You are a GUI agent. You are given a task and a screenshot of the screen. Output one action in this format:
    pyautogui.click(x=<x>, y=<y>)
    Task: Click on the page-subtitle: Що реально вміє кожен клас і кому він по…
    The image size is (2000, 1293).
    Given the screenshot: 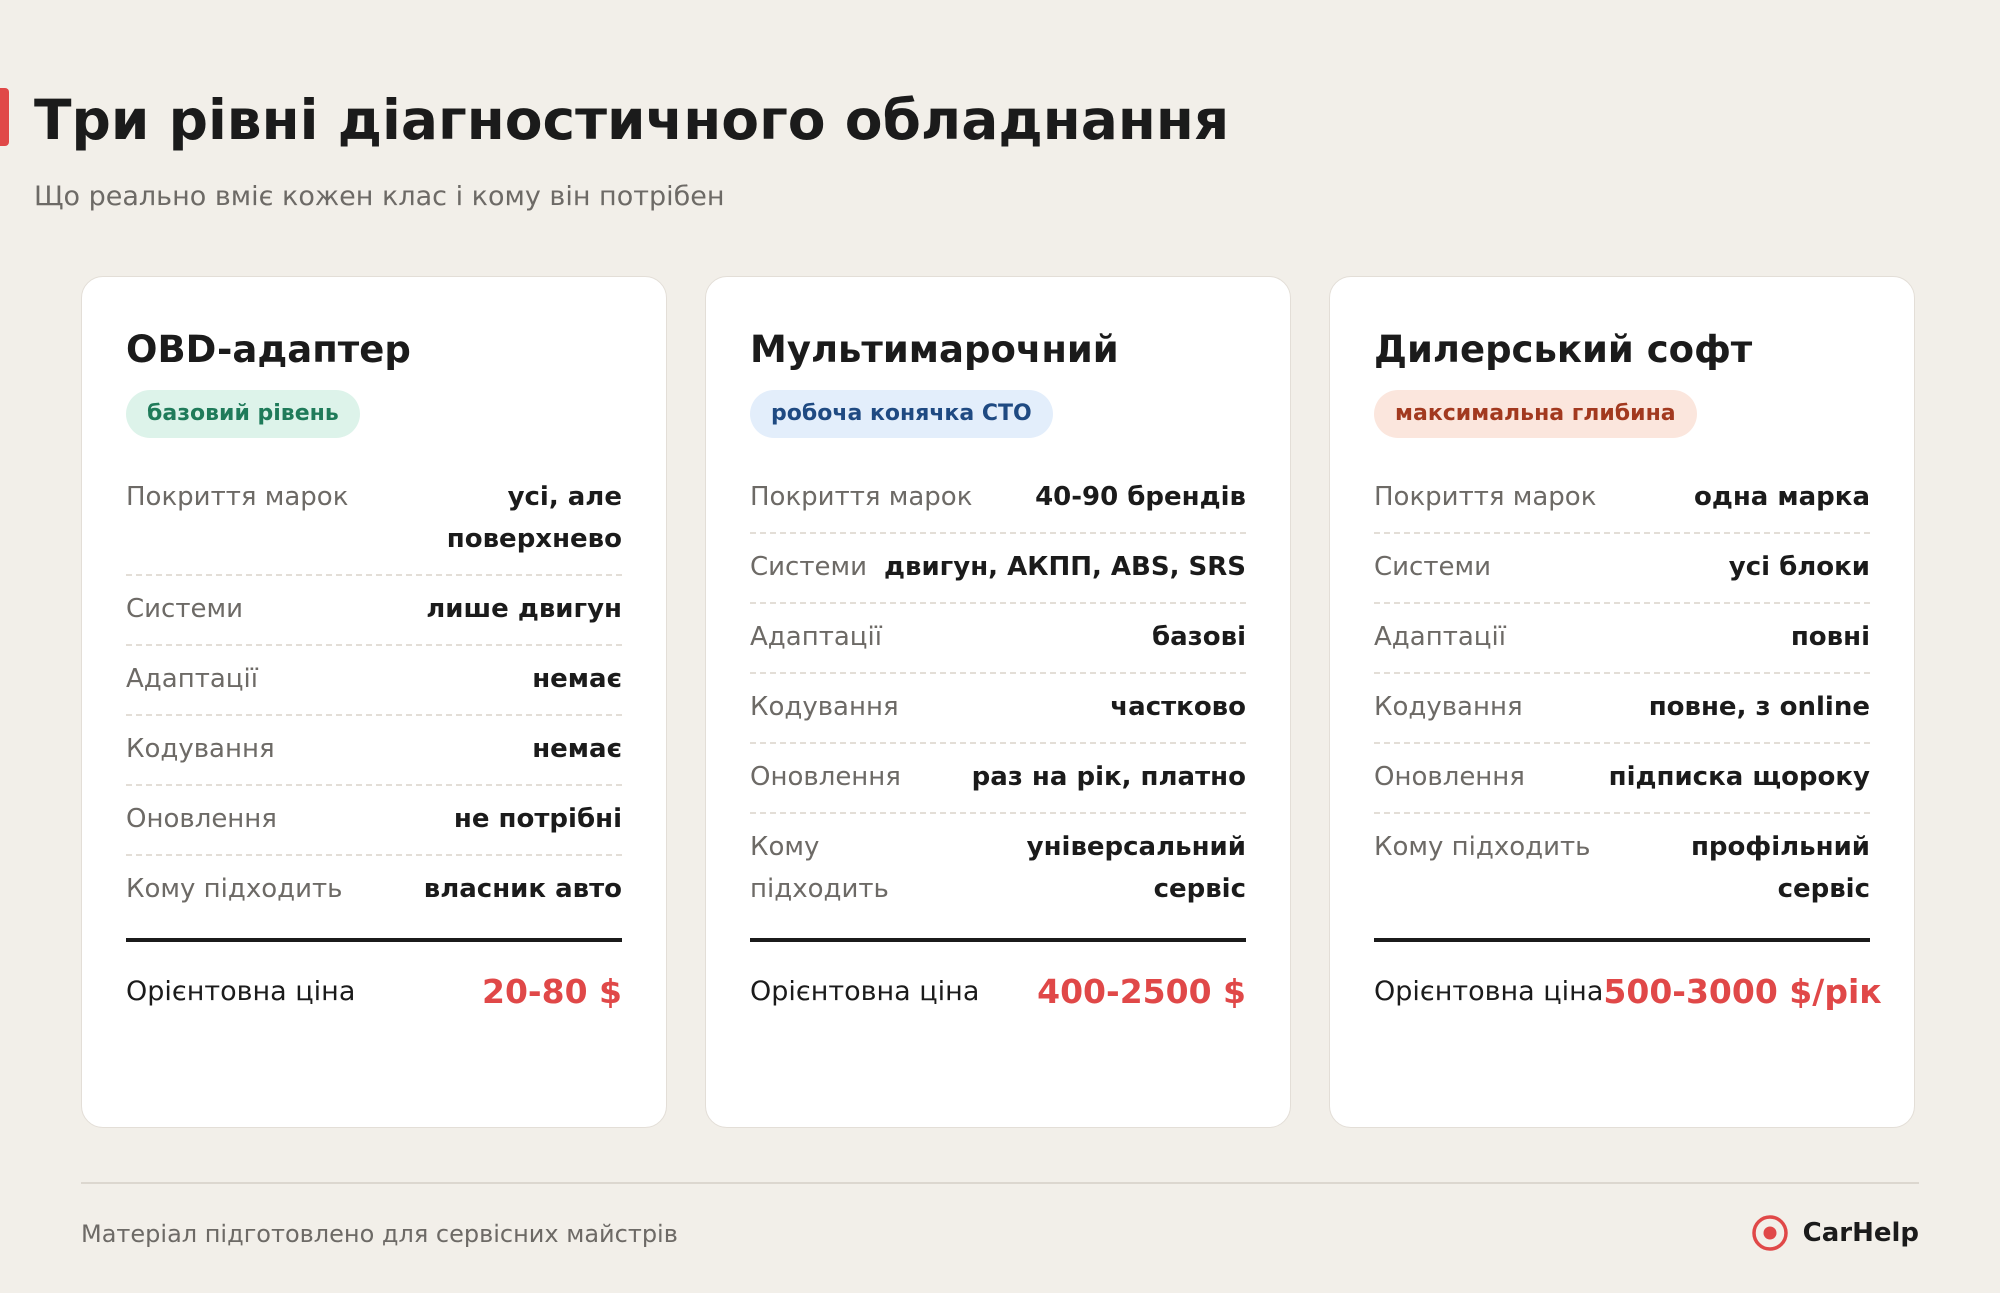 What is the action you would take?
    pyautogui.click(x=379, y=196)
    